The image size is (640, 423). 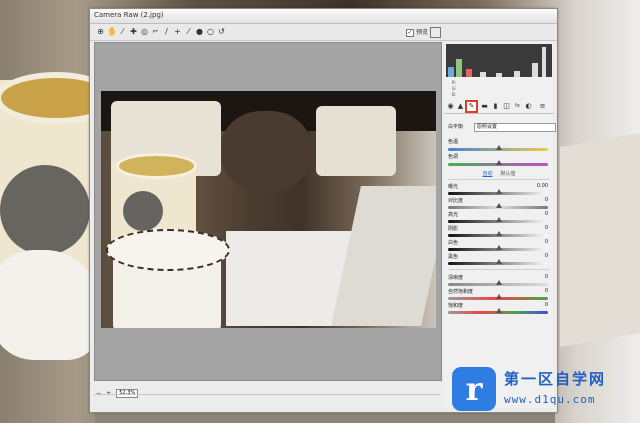 I want to click on readout-r: R:, so click(x=454, y=82).